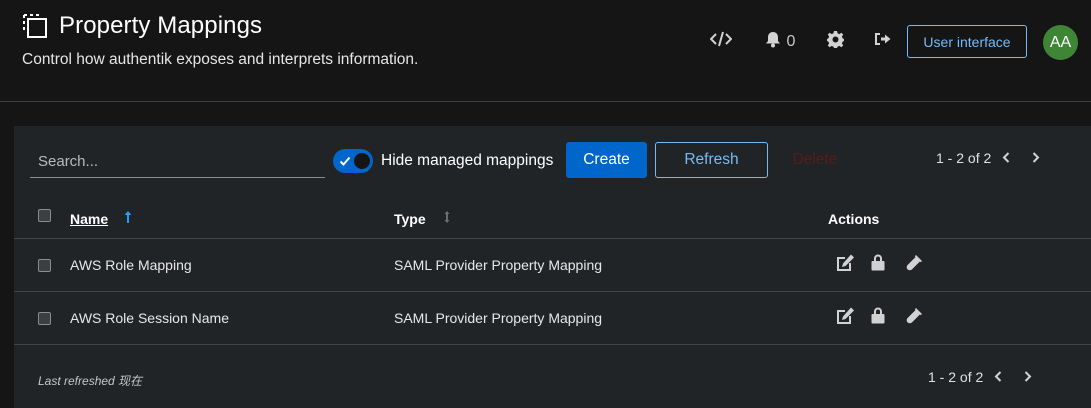 This screenshot has width=1091, height=408. What do you see at coordinates (552, 218) in the screenshot?
I see `table-header: Name Type Actions` at bounding box center [552, 218].